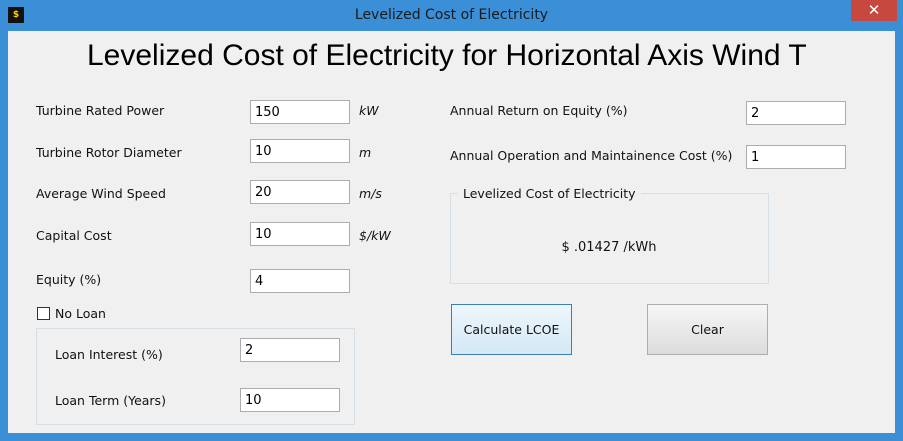 The image size is (903, 441). I want to click on close-icon: ✕, so click(874, 10).